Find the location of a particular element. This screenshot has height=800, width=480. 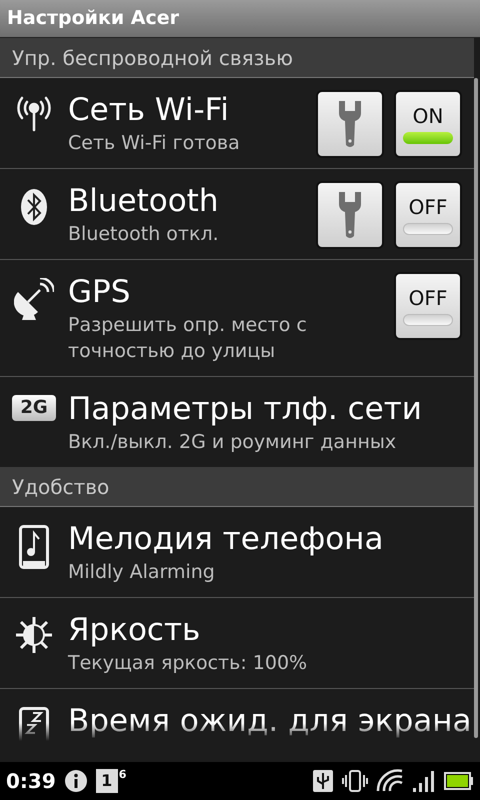

settings-row: Яркость Текущая яркость: 100% is located at coordinates (237, 643).